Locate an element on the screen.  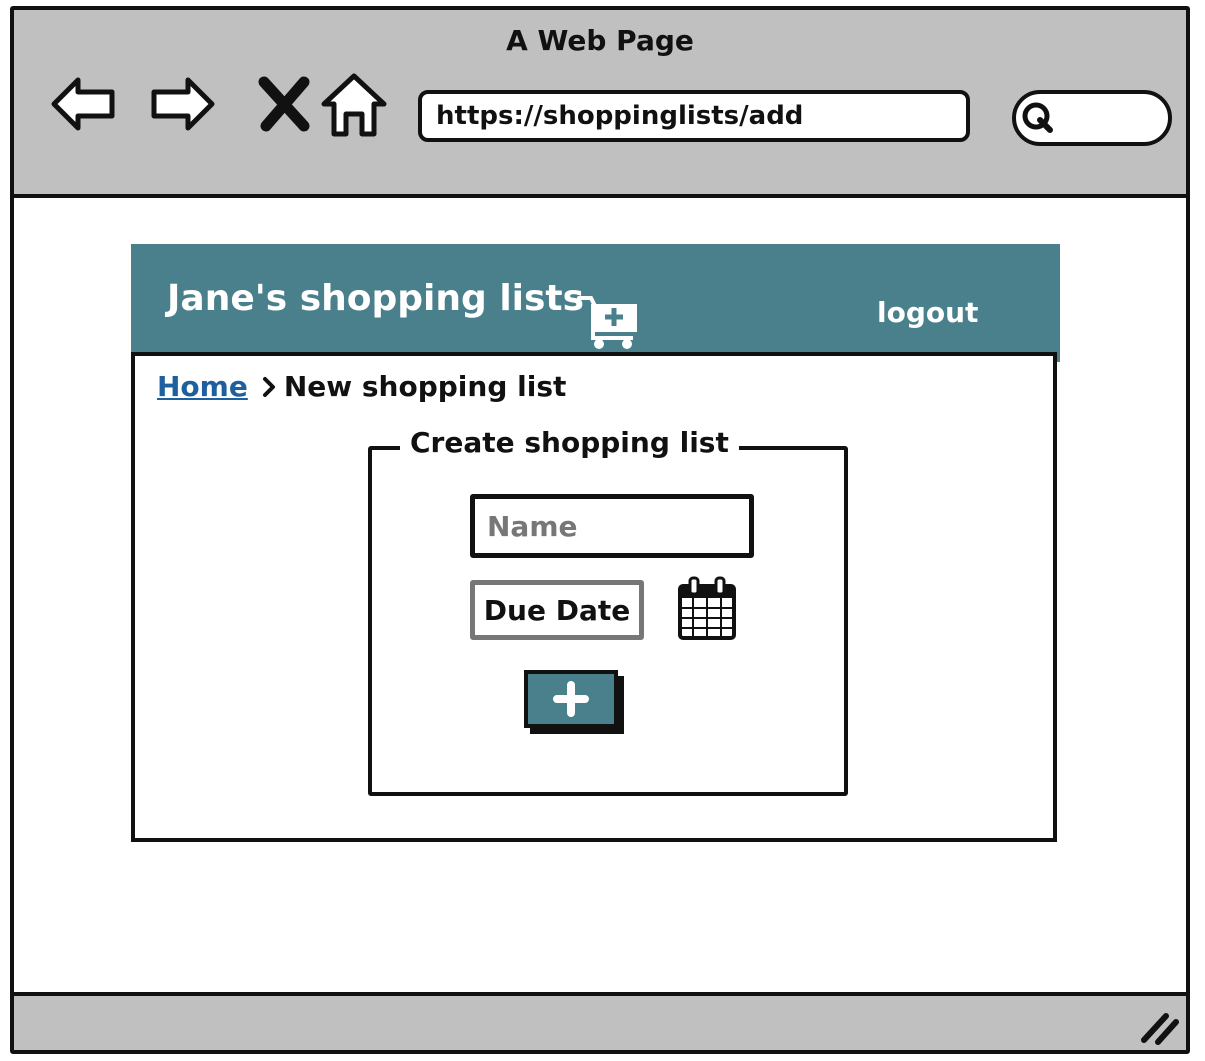
resize-grip-icon is located at coordinates (1158, 1024).